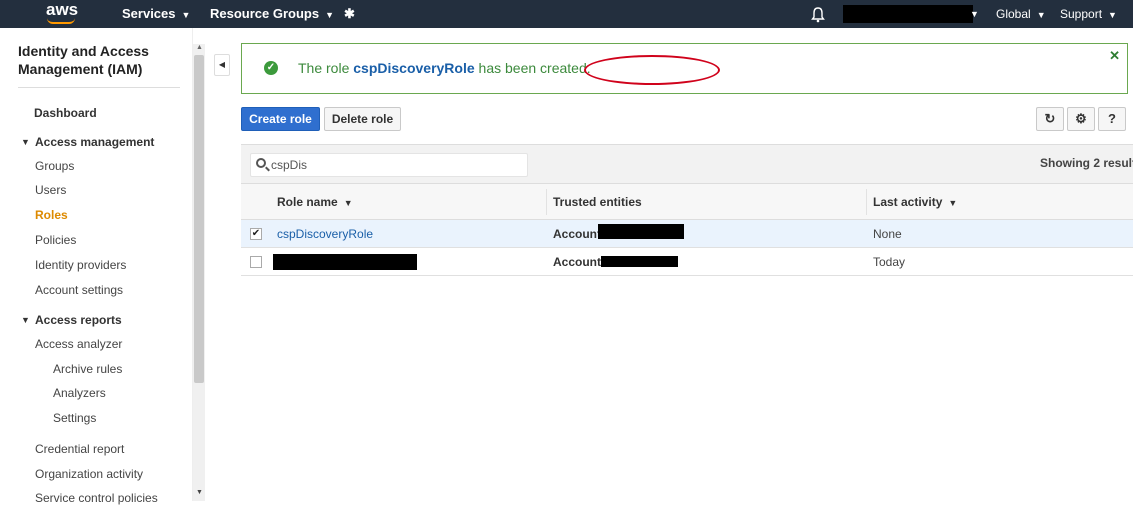  I want to click on column-header-role-name: Role name ▼, so click(315, 202).